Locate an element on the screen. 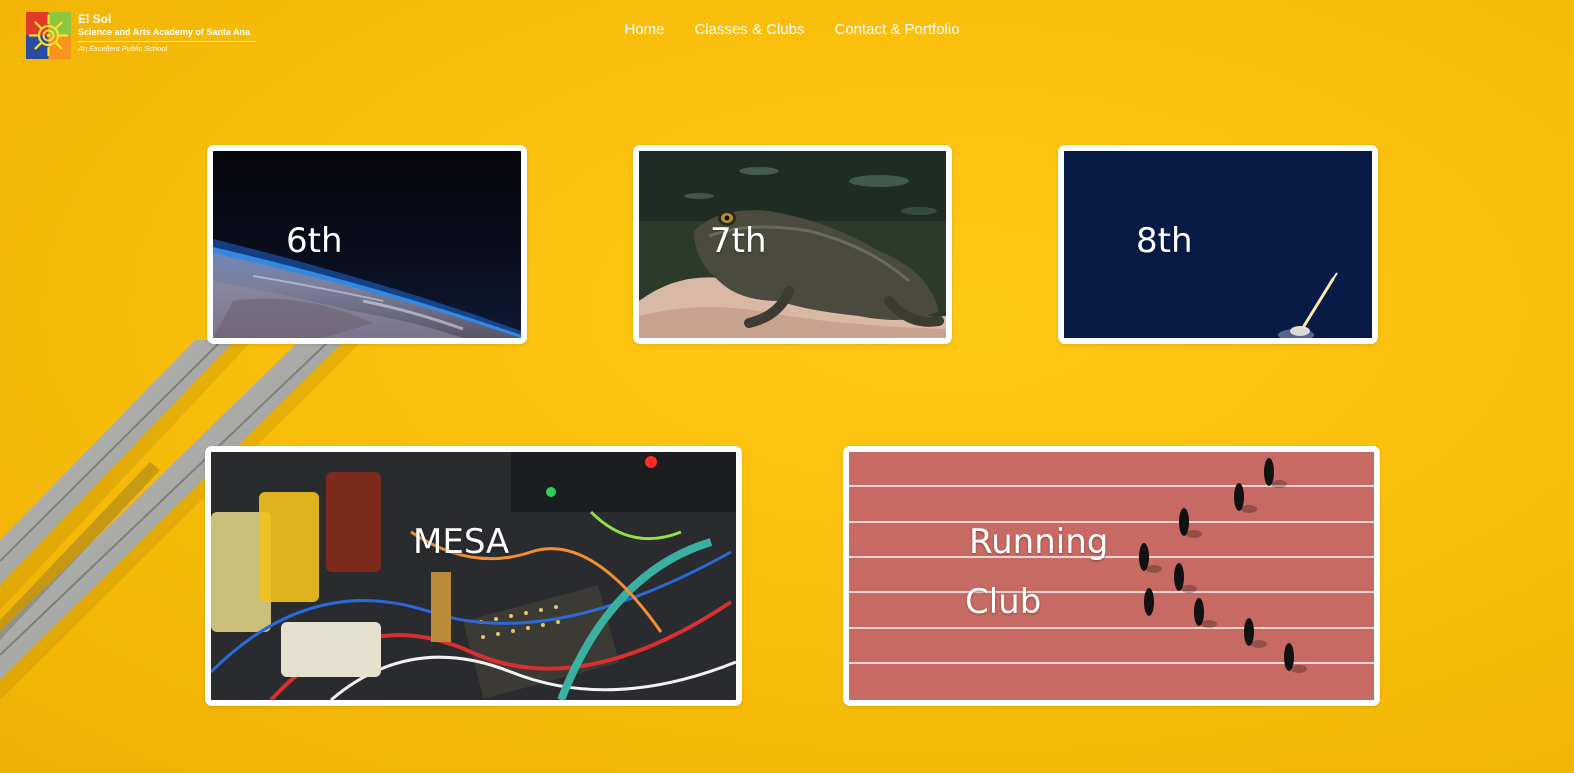  card-7th-grade: 7th is located at coordinates (792, 244).